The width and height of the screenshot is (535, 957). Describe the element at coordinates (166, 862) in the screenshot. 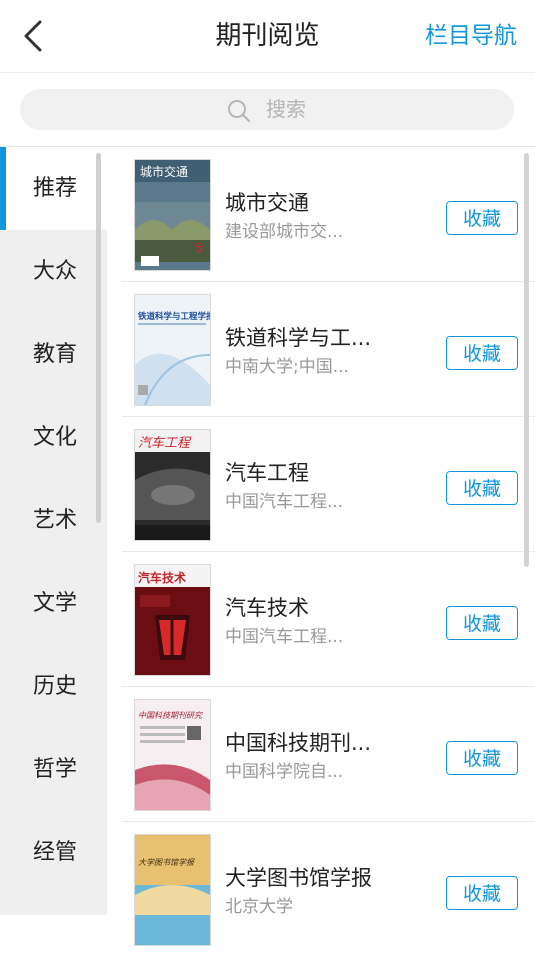

I see `svg-text: 大学图书馆学报` at that location.